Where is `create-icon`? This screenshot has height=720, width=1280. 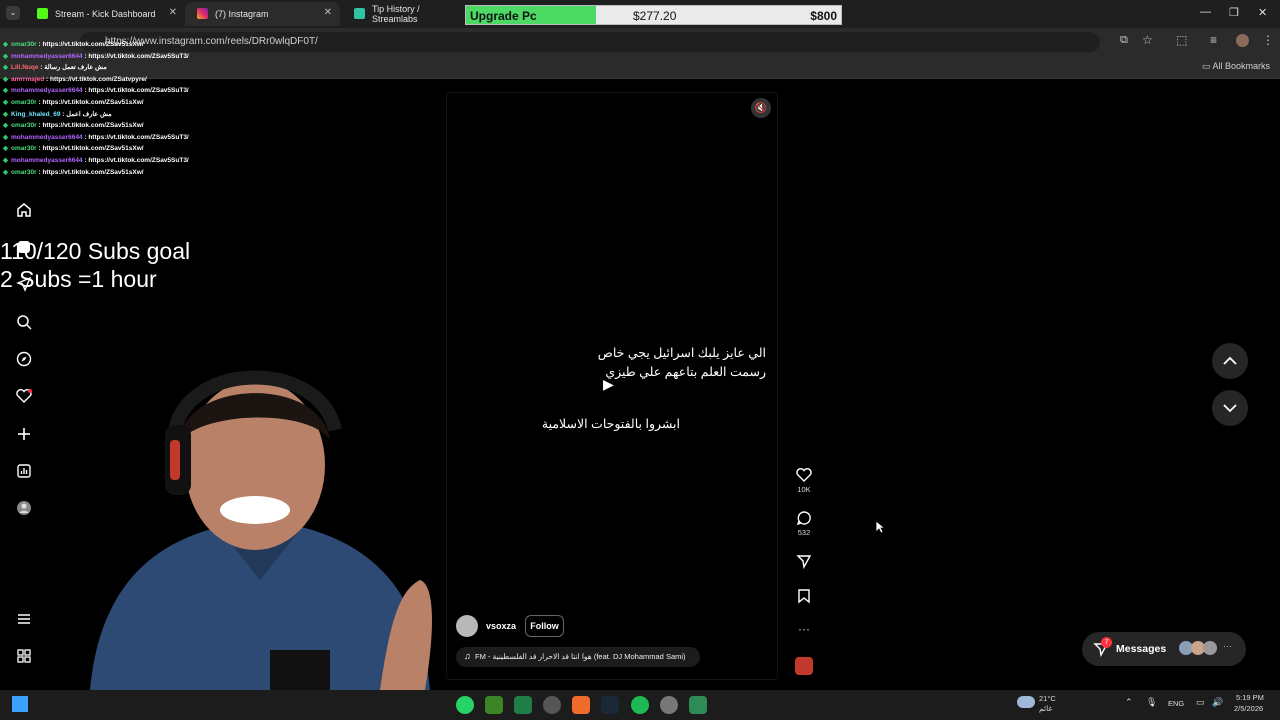 create-icon is located at coordinates (24, 434).